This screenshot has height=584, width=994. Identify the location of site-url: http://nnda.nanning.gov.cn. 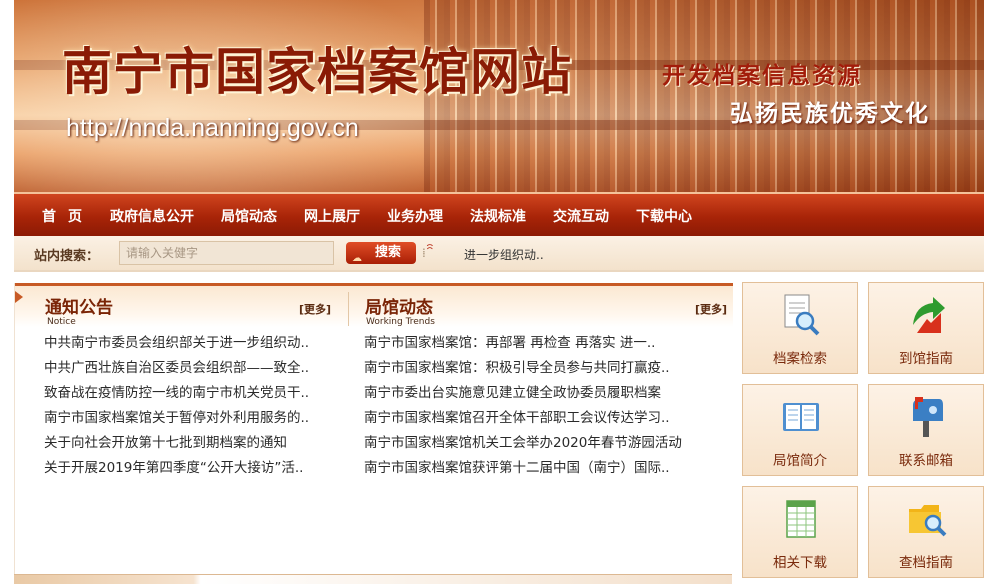
(212, 128).